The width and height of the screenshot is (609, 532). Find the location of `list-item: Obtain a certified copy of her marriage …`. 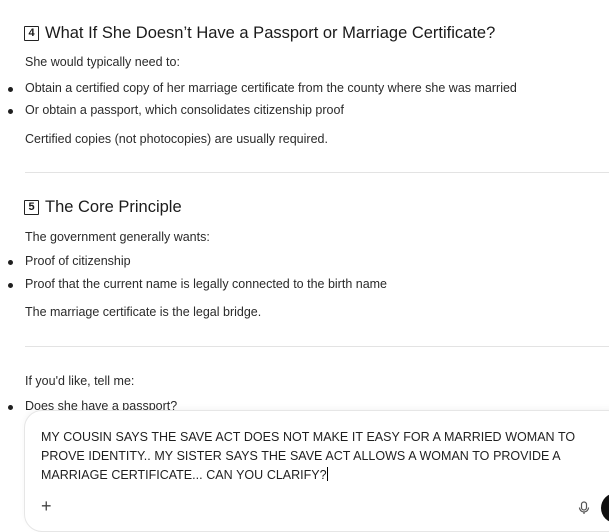

list-item: Obtain a certified copy of her marriage … is located at coordinates (262, 88).